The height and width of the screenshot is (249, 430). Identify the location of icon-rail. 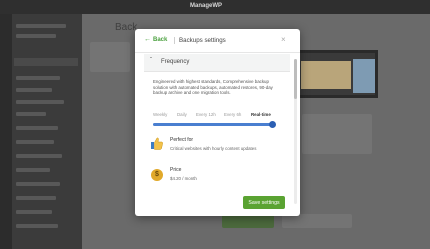
(6, 131).